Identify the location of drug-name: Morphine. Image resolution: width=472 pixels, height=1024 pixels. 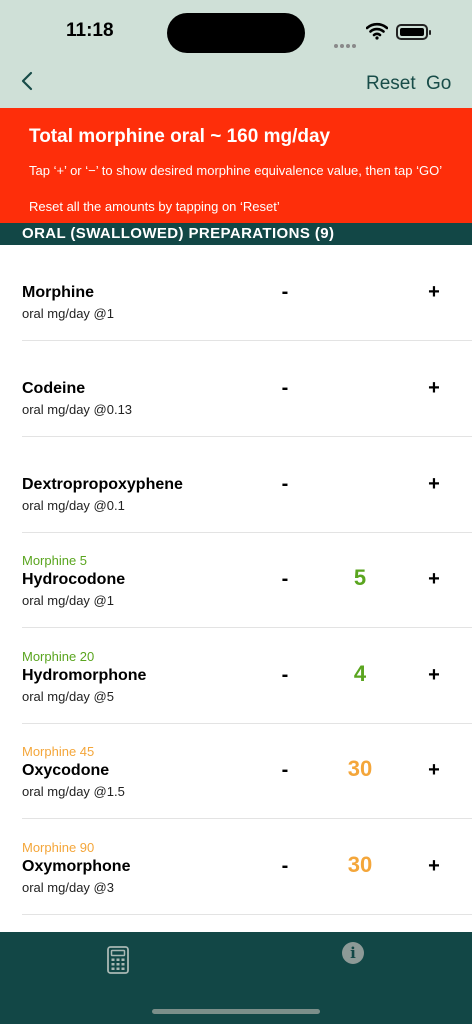
(58, 292).